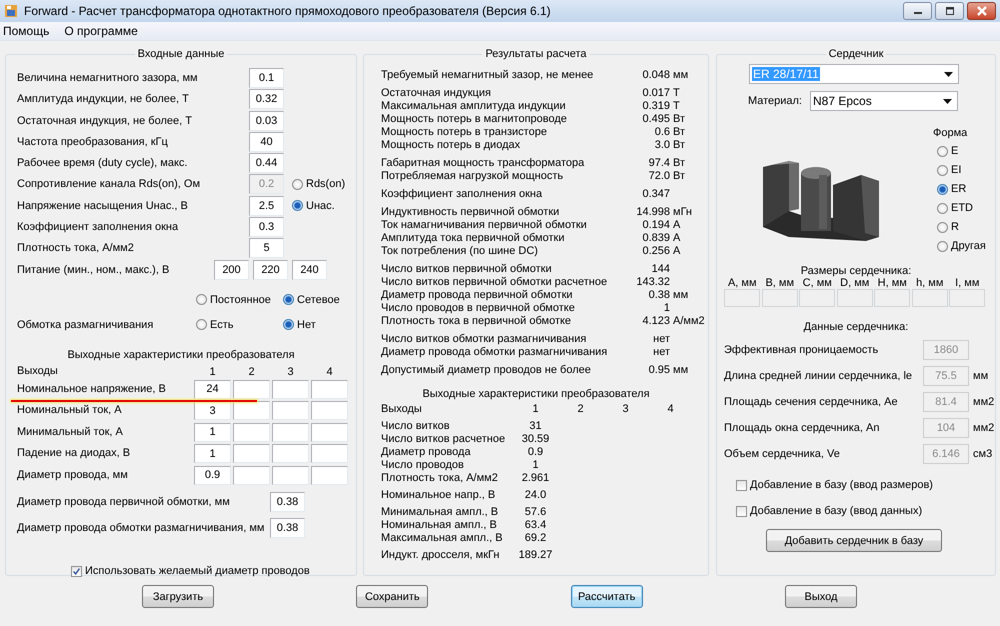  I want to click on radio-button: R, so click(961, 227).